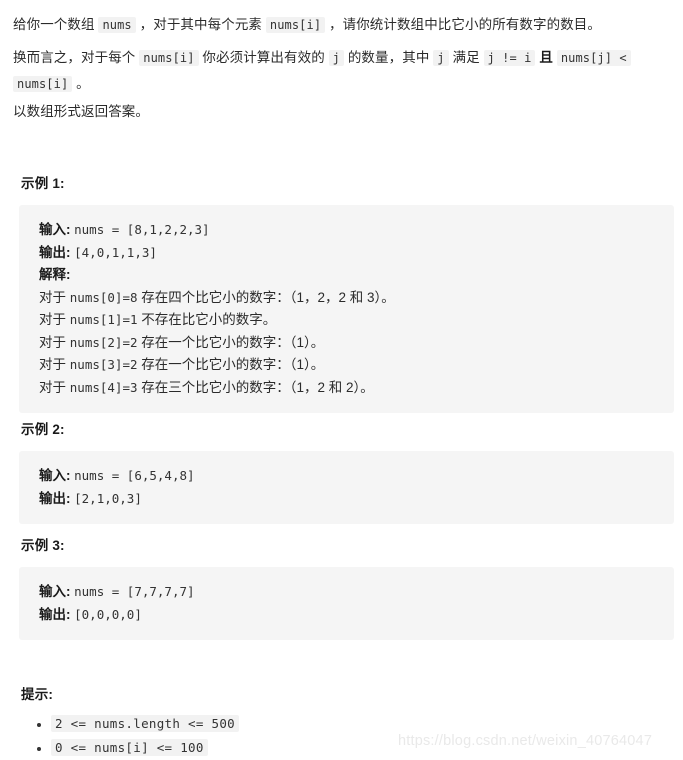  I want to click on example-row-input: 输入: nums = [8,1,2,2,3], so click(356, 230).